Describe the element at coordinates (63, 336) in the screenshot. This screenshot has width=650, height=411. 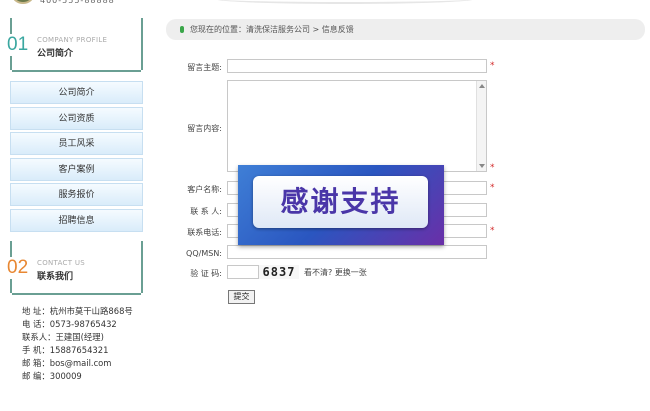
I see `contact-person: 联系人：王建国(经理)` at that location.